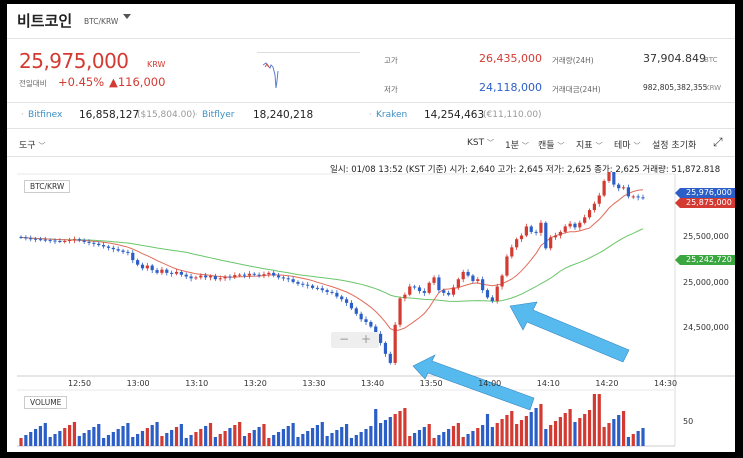  What do you see at coordinates (355, 340) in the screenshot?
I see `zoom-control: − +` at bounding box center [355, 340].